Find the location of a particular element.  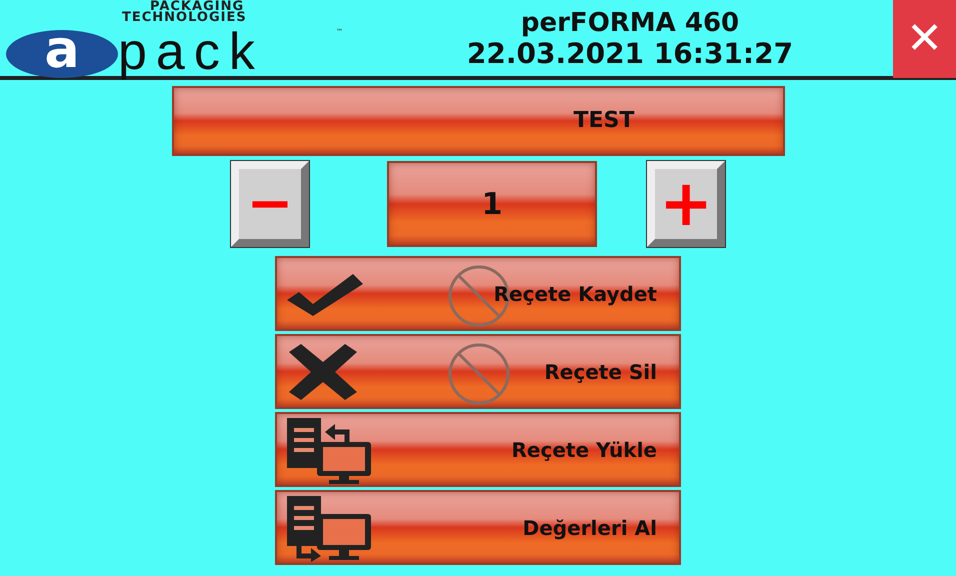

recipe-action-button: Değerleri Al is located at coordinates (478, 527).